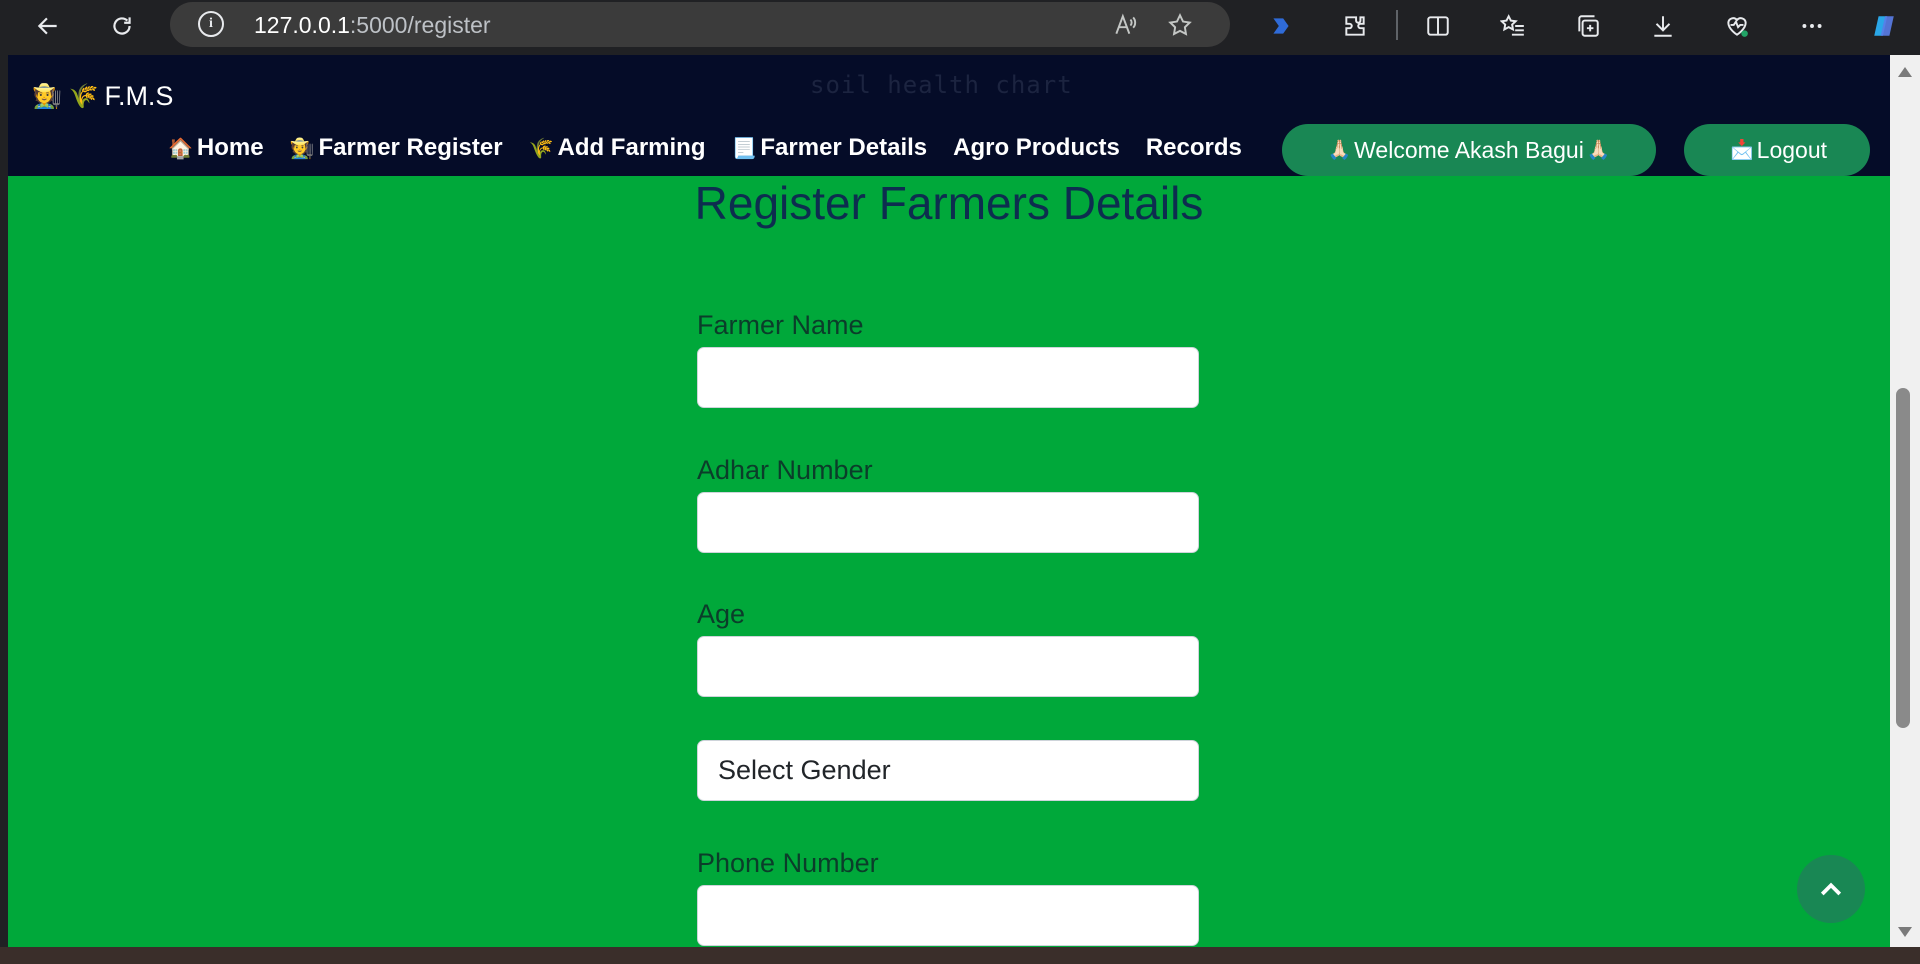 This screenshot has height=964, width=1920. What do you see at coordinates (788, 863) in the screenshot?
I see `phone-number-label: Phone Number` at bounding box center [788, 863].